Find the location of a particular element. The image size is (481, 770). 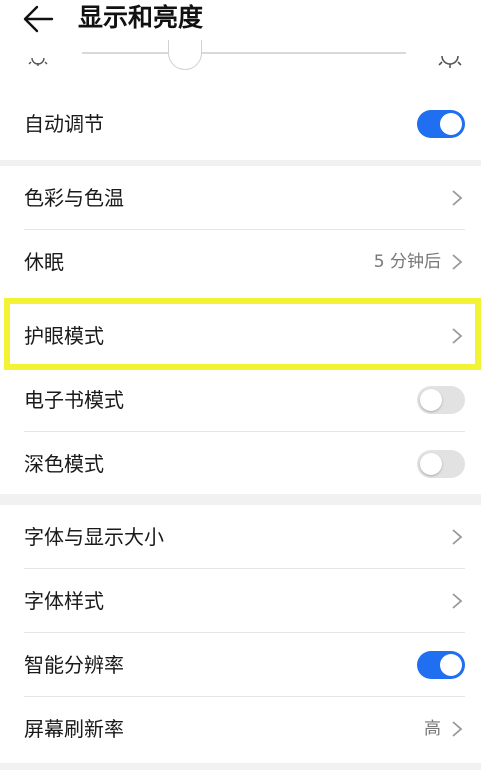

sun-large-icon is located at coordinates (450, 61).